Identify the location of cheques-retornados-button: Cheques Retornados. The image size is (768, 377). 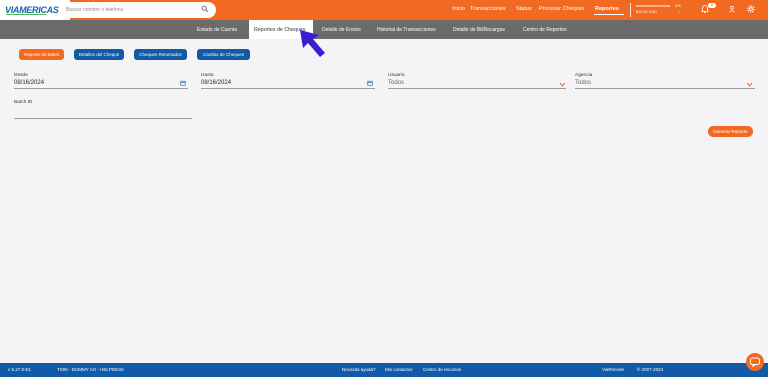
(160, 54).